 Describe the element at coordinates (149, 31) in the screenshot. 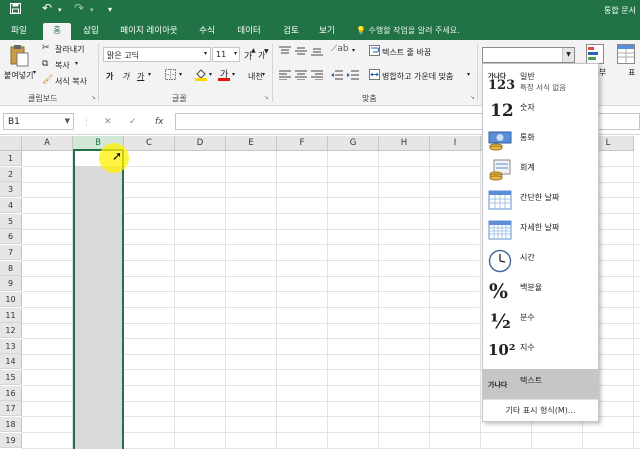

I see `tab-page-layout: 페이지 레이아웃` at that location.